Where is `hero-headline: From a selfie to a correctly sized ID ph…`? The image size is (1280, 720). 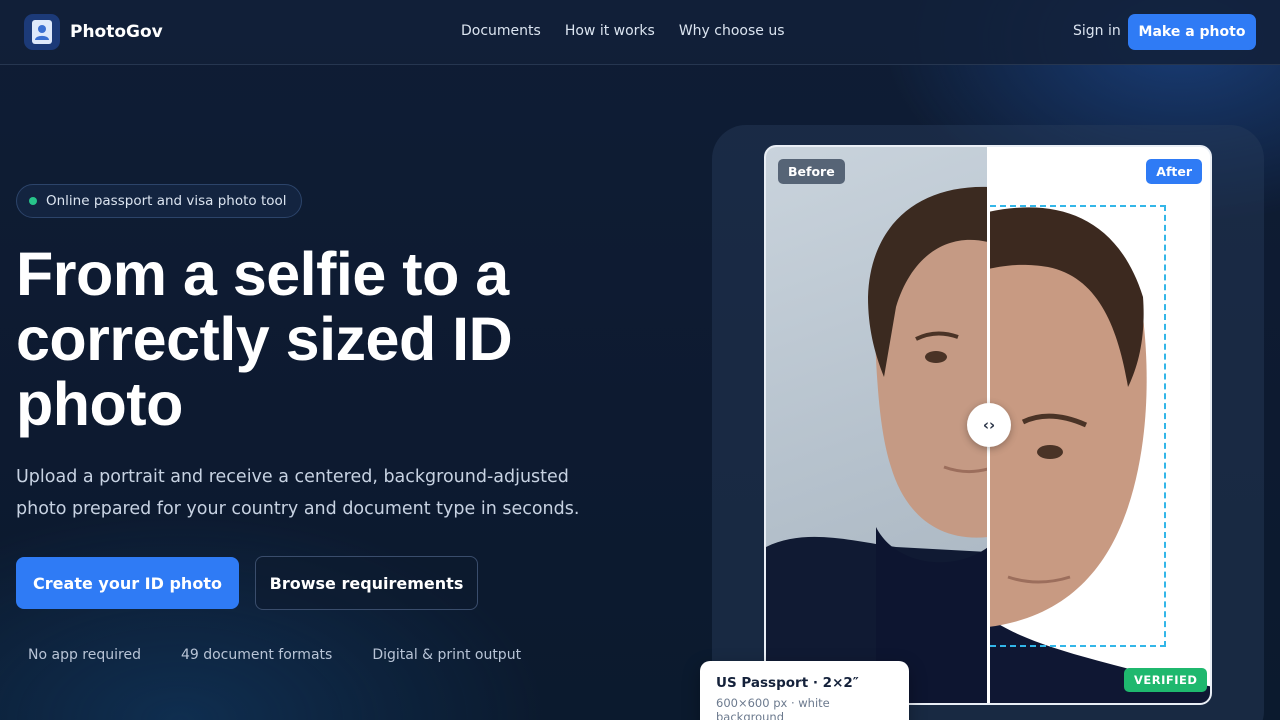
hero-headline: From a selfie to a correctly sized ID ph… is located at coordinates (264, 339).